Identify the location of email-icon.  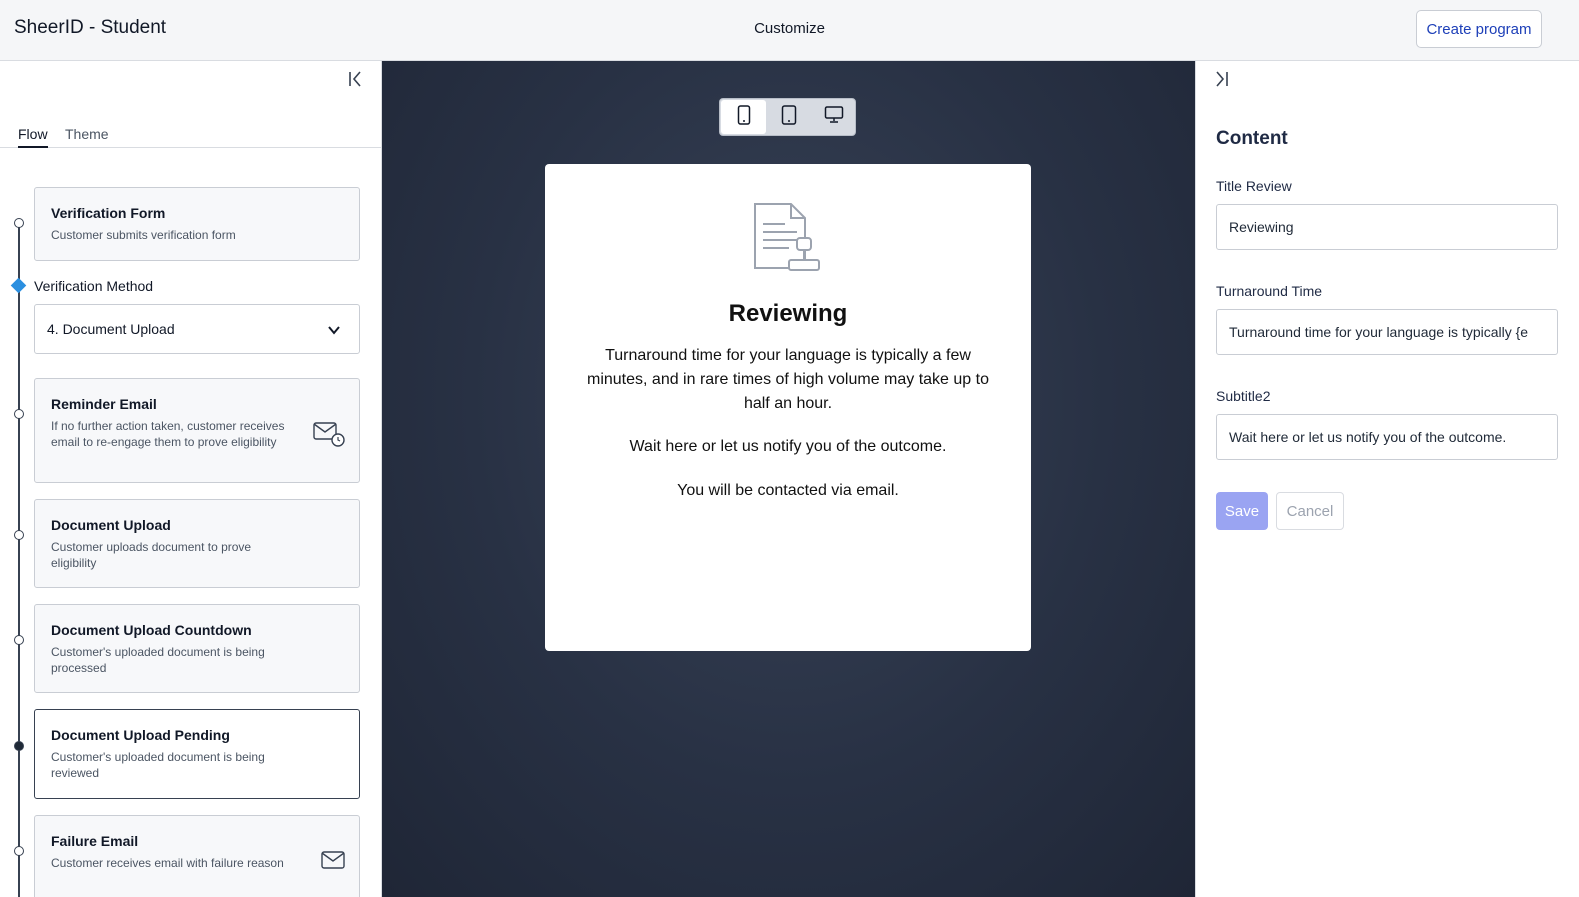
(333, 862).